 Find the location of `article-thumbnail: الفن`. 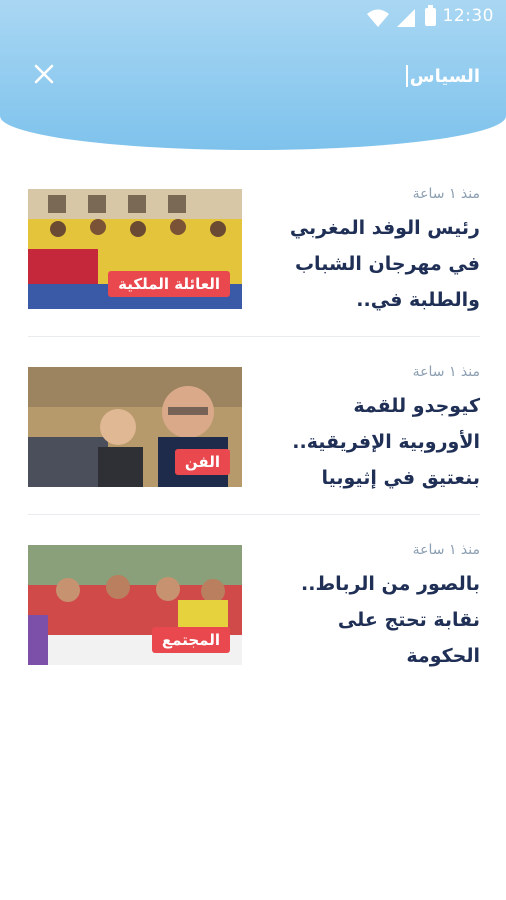

article-thumbnail: الفن is located at coordinates (135, 427).